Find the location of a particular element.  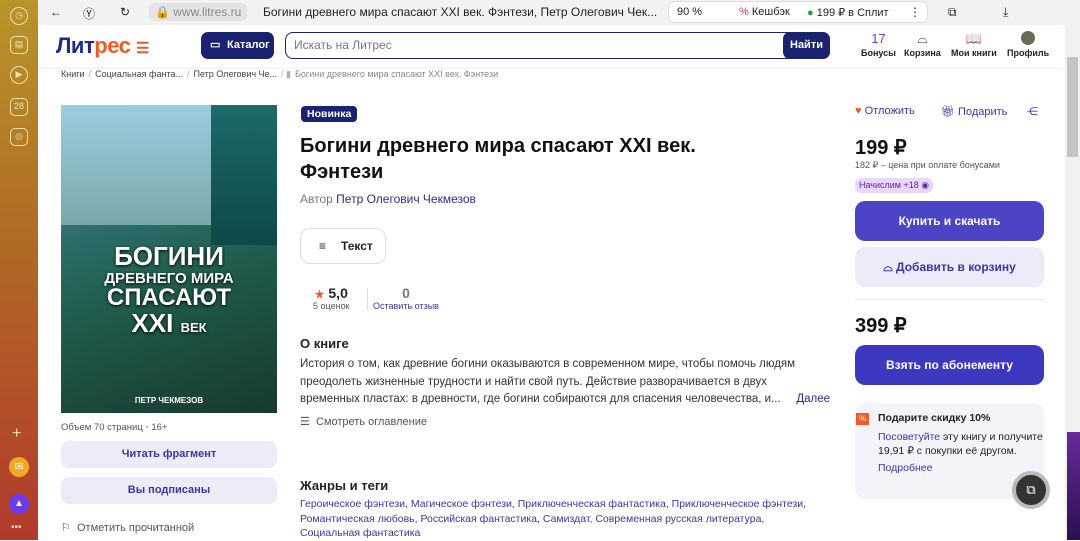

recommend-link: Посоветуйте is located at coordinates (909, 437).